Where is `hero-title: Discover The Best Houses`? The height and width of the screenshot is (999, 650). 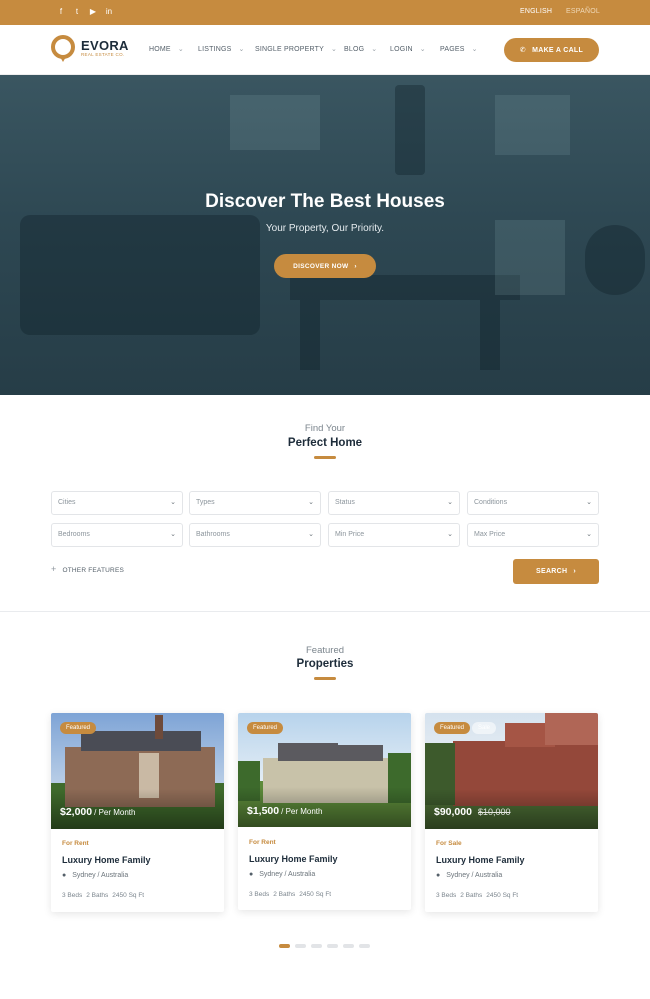 hero-title: Discover The Best Houses is located at coordinates (325, 201).